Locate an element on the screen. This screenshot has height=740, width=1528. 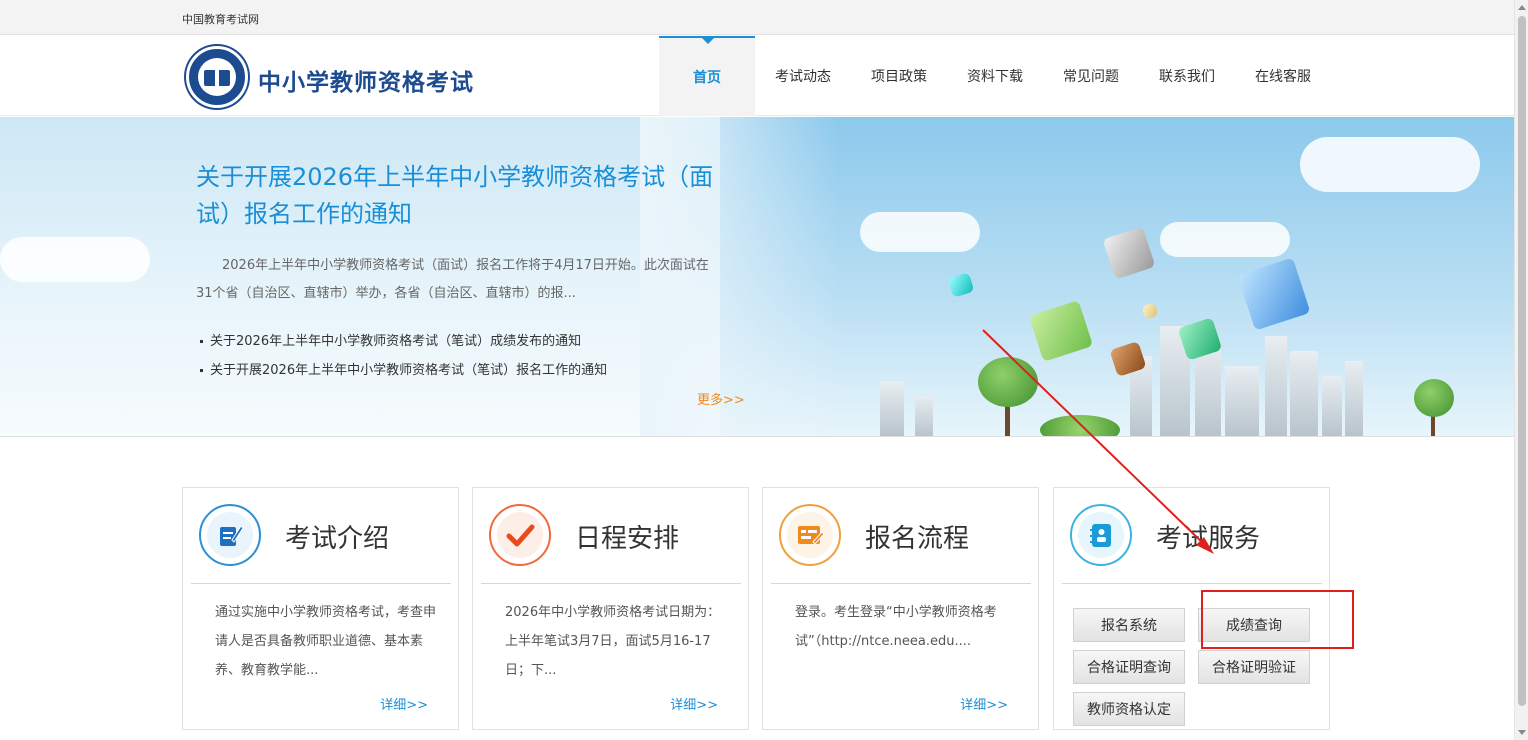
top-bar: 中国教育考试网 is located at coordinates (757, 17).